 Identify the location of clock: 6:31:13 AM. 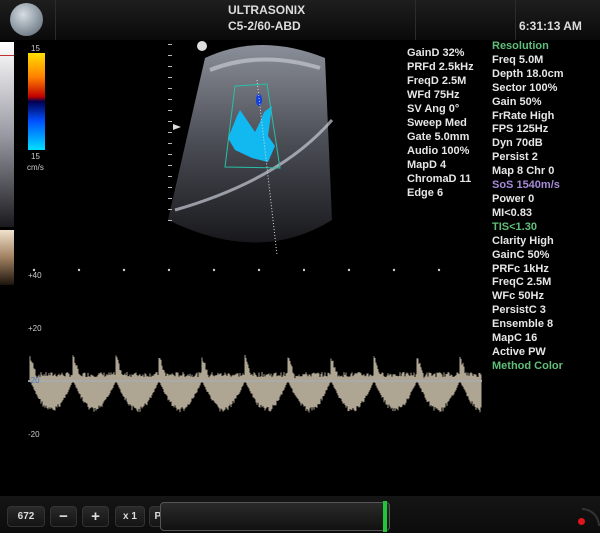
(550, 26).